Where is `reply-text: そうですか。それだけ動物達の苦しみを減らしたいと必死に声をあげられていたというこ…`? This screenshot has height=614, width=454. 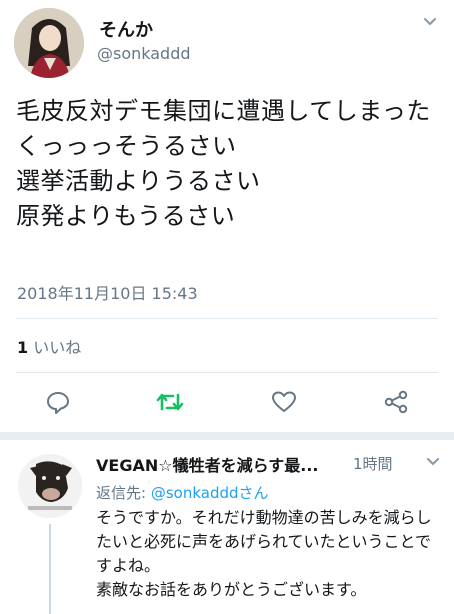
reply-text: そうですか。それだけ動物達の苦しみを減らしたいと必死に声をあげられていたというこ… is located at coordinates (264, 553).